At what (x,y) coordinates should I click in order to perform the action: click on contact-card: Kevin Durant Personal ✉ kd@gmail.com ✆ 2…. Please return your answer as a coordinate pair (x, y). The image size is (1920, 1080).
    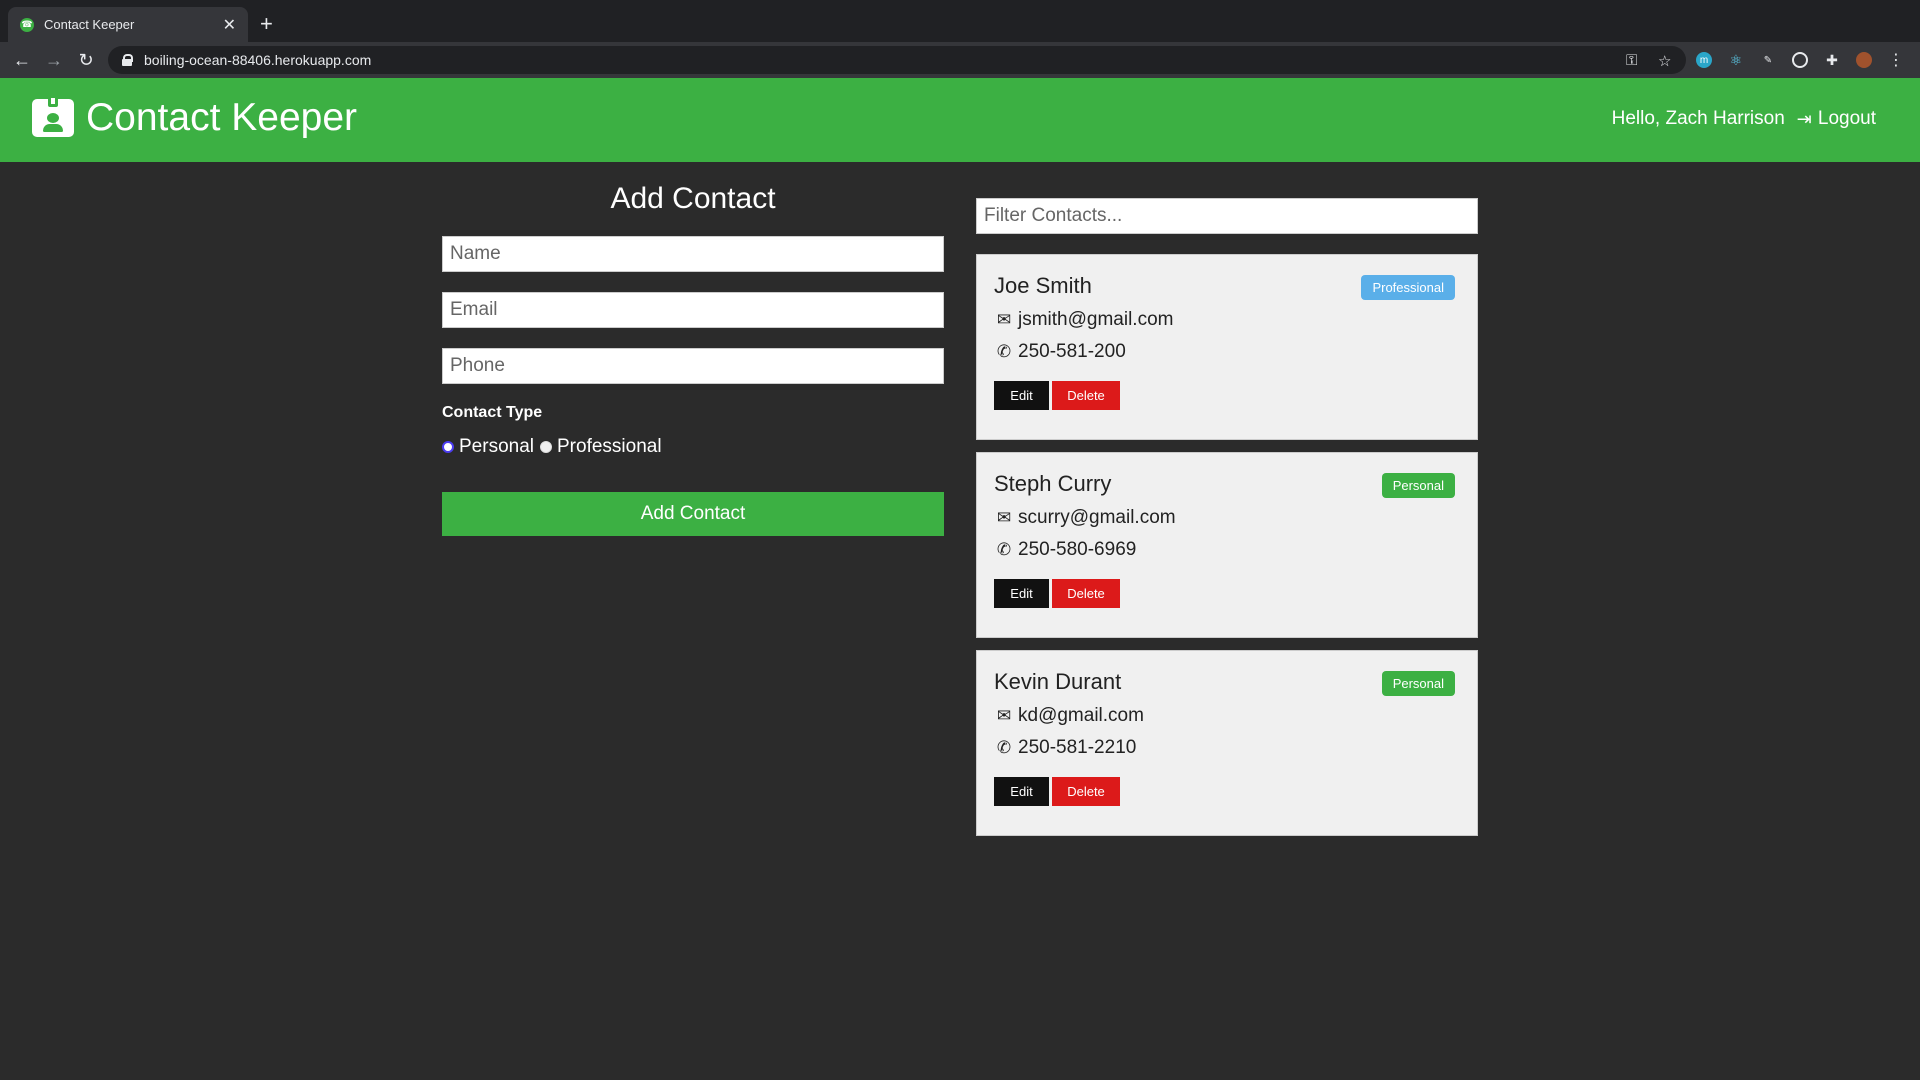
    Looking at the image, I should click on (1227, 743).